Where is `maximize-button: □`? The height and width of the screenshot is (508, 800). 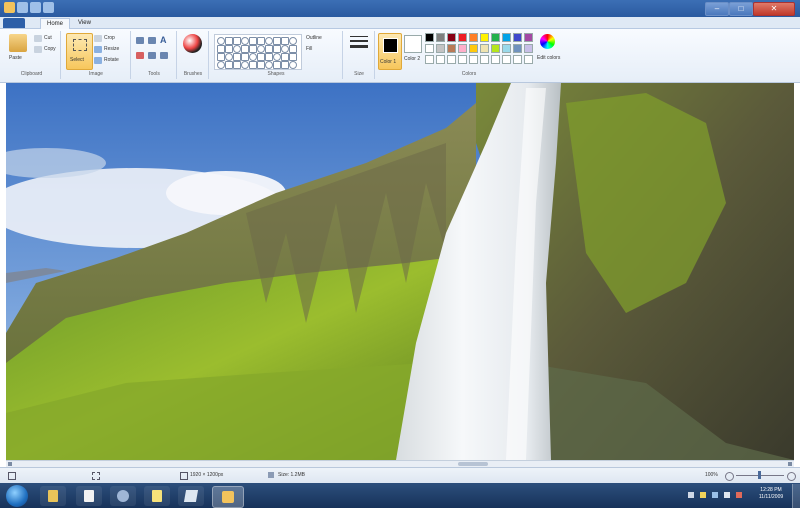 maximize-button: □ is located at coordinates (741, 9).